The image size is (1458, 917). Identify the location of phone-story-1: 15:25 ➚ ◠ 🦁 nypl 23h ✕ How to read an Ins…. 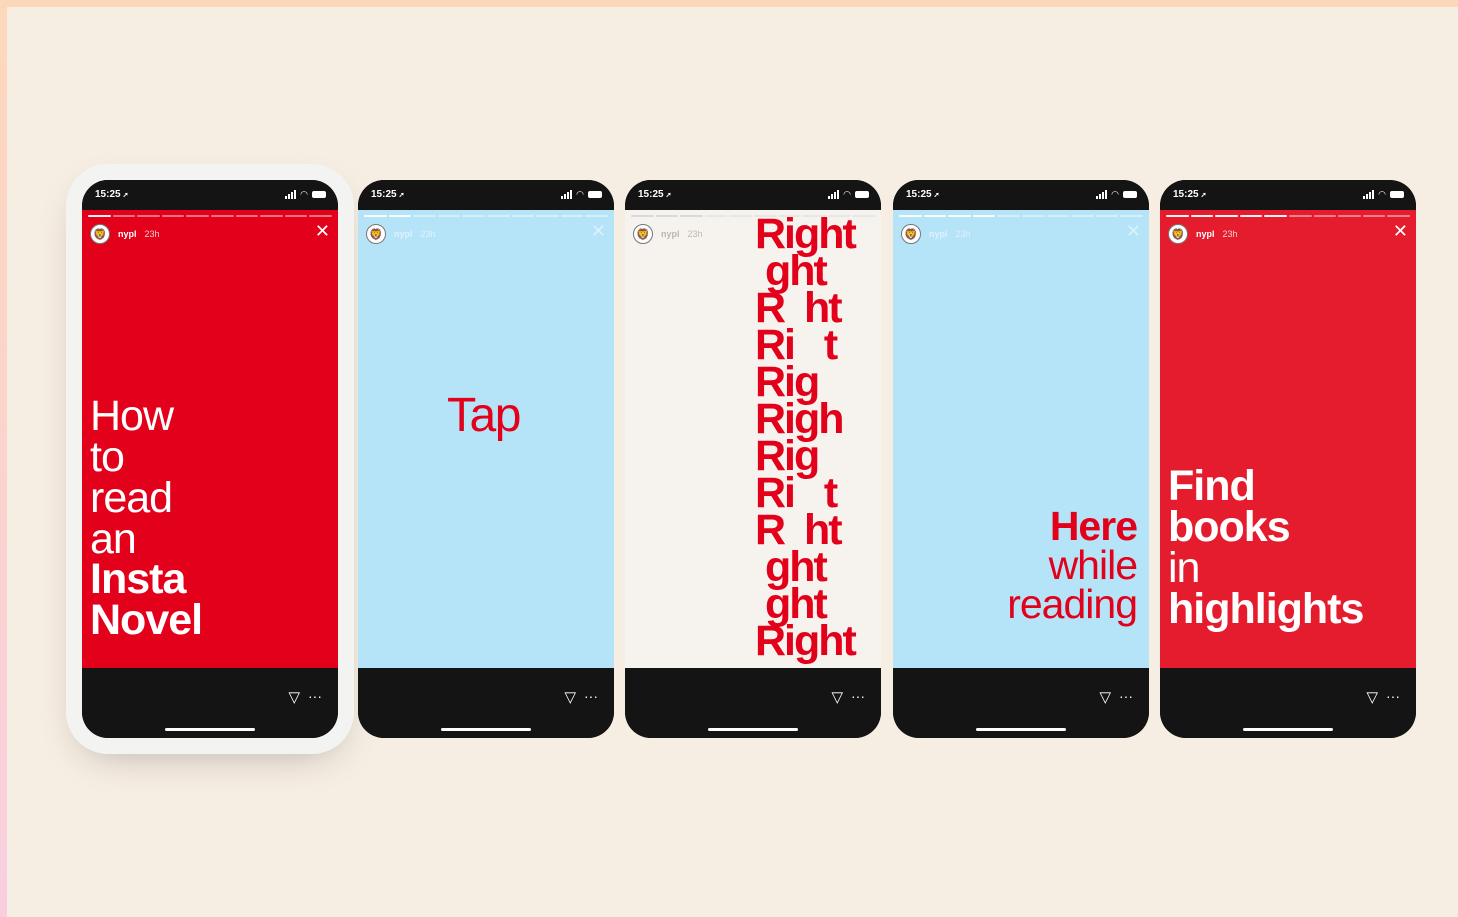
(210, 459).